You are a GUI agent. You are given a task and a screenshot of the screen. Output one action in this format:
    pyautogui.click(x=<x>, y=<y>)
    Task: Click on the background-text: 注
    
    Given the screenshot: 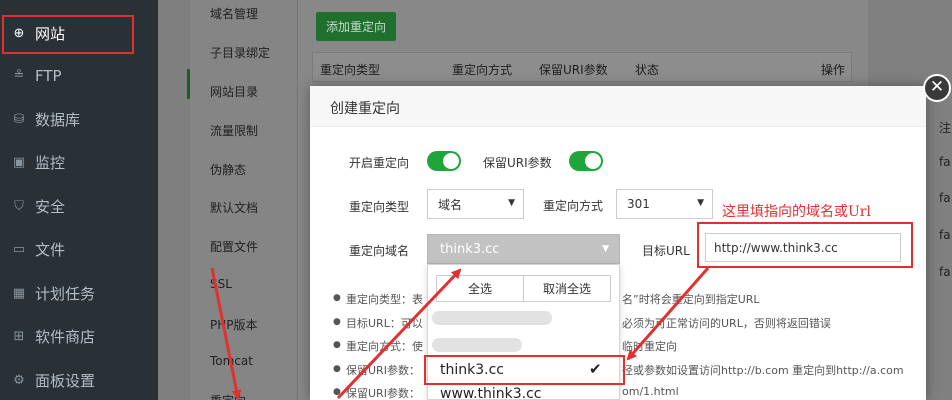 What is the action you would take?
    pyautogui.click(x=945, y=128)
    